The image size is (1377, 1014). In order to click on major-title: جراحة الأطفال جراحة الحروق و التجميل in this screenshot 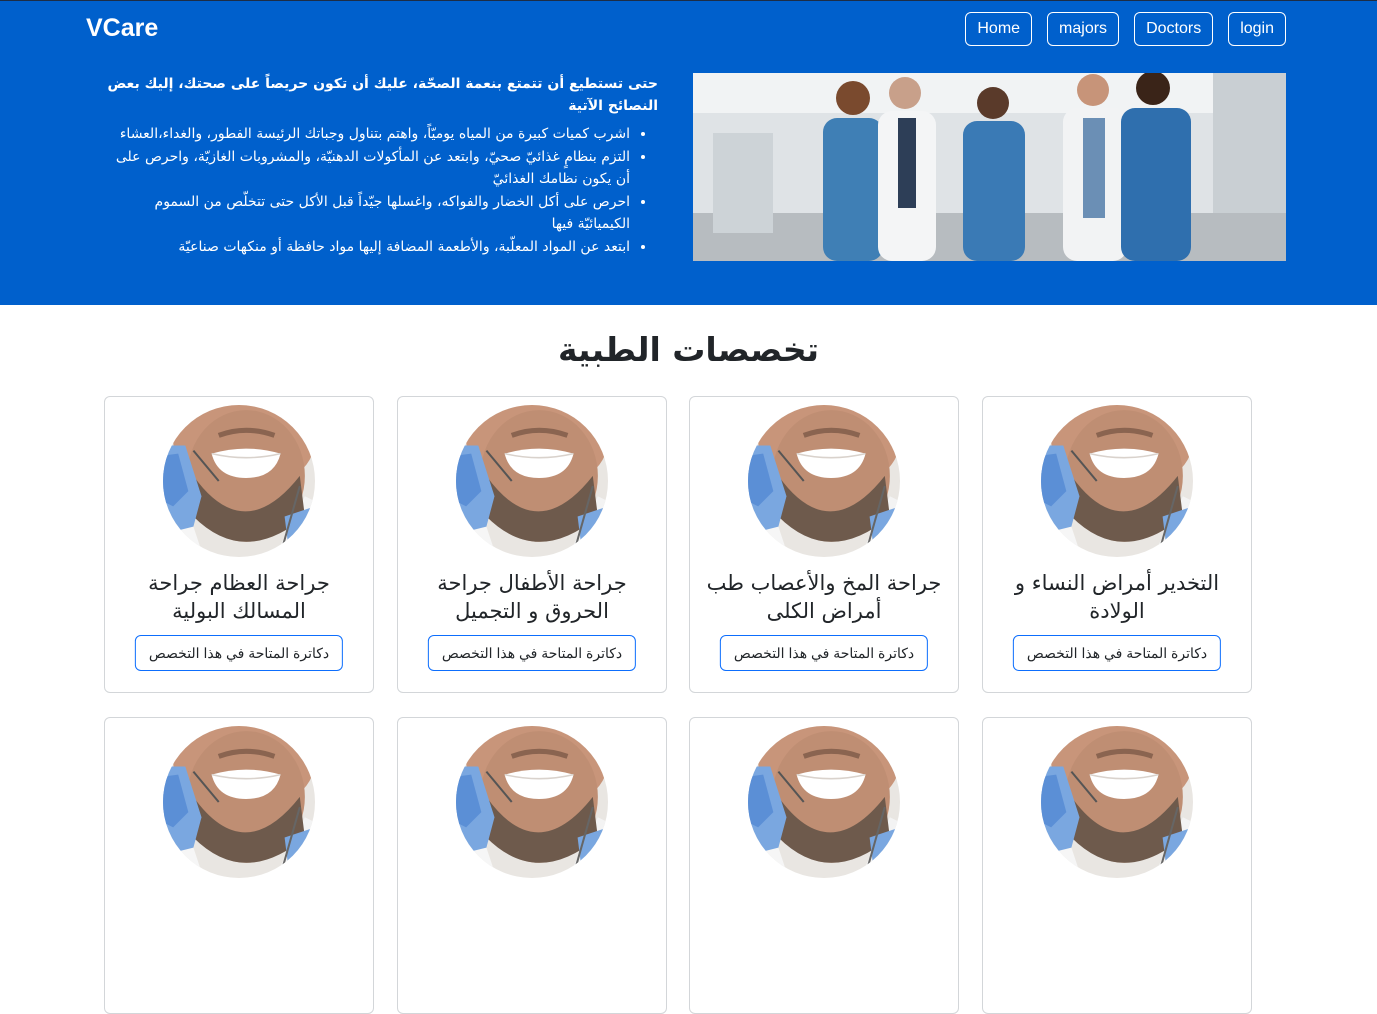, I will do `click(532, 597)`.